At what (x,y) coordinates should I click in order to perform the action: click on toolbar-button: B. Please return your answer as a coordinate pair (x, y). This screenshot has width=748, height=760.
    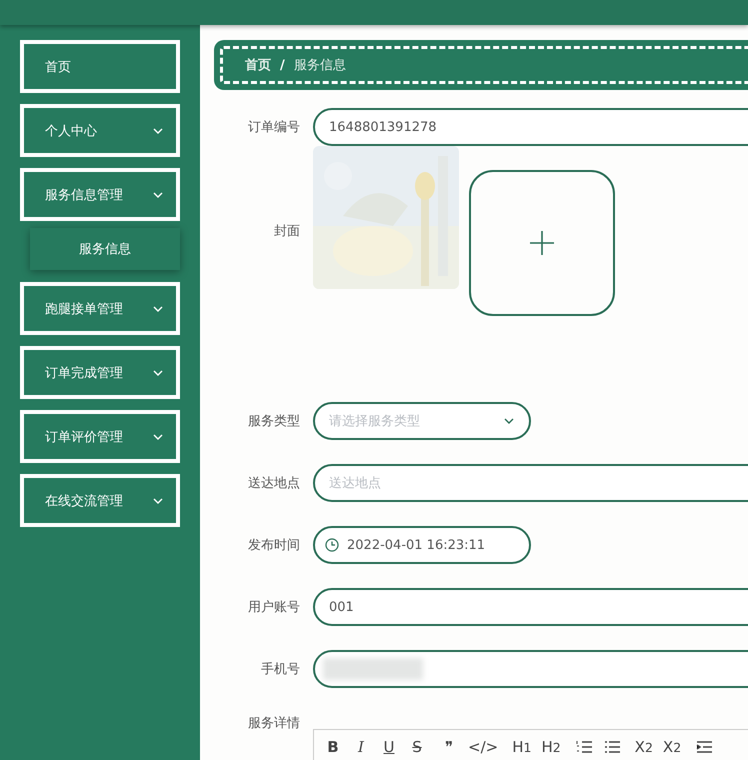
    Looking at the image, I should click on (333, 747).